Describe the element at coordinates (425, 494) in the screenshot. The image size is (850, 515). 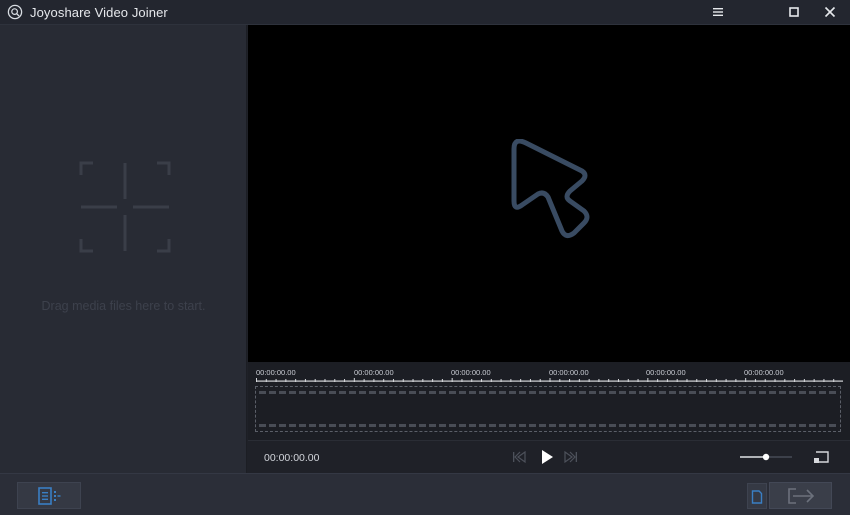
I see `bottom-toolbar` at that location.